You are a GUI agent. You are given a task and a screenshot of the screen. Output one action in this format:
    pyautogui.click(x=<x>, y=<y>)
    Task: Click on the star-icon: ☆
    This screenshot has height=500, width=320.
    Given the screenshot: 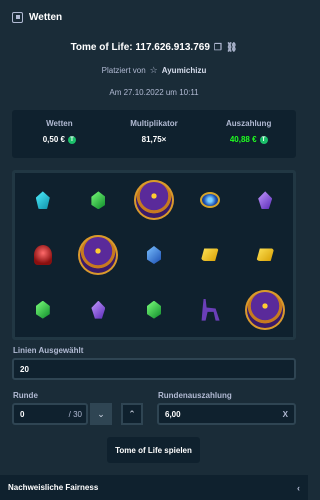 What is the action you would take?
    pyautogui.click(x=153, y=70)
    